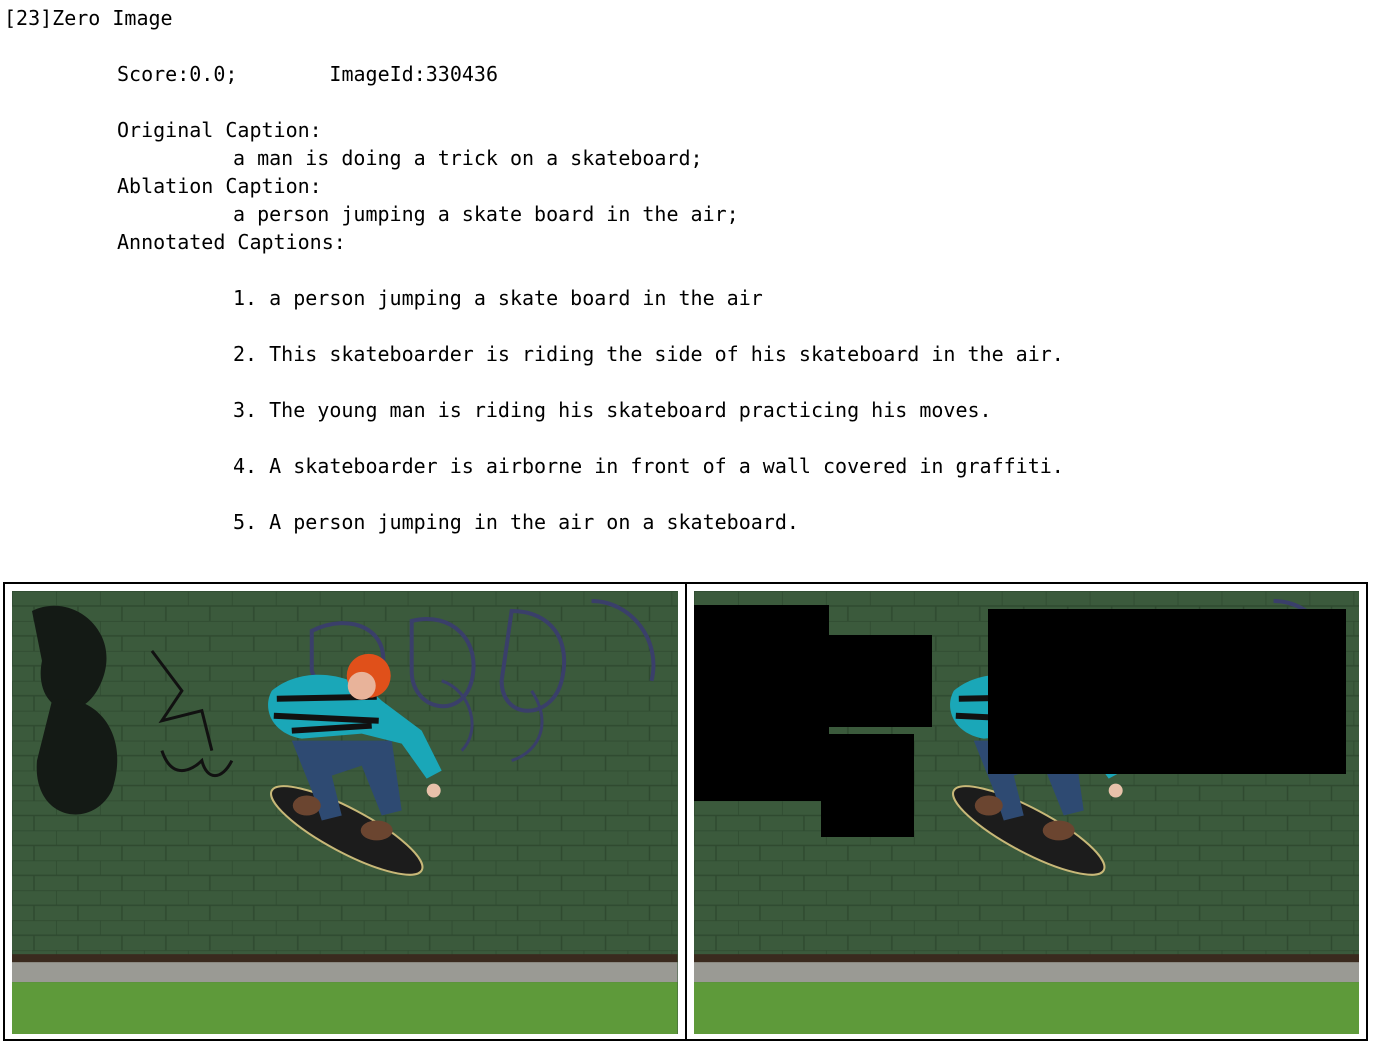 The width and height of the screenshot is (1378, 1046). I want to click on score-value: Score:0.0;, so click(177, 74).